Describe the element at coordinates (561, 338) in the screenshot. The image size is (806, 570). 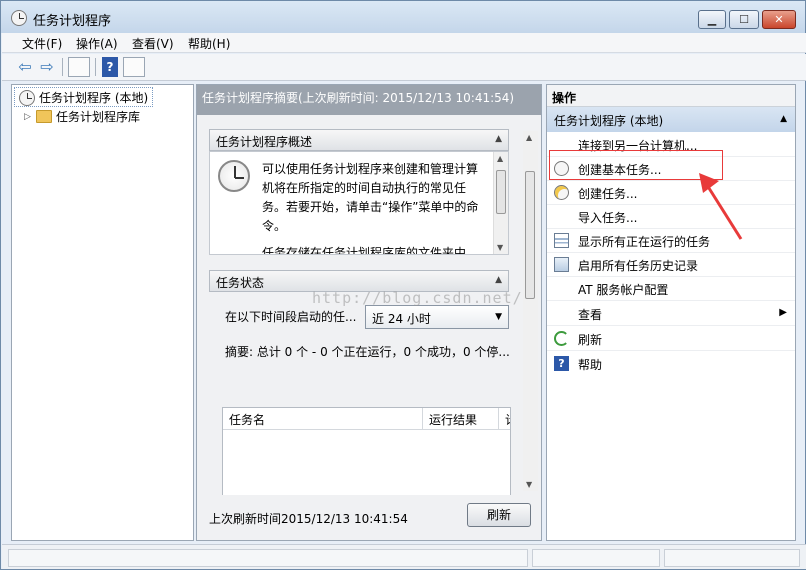
I see `refresh-icon` at that location.